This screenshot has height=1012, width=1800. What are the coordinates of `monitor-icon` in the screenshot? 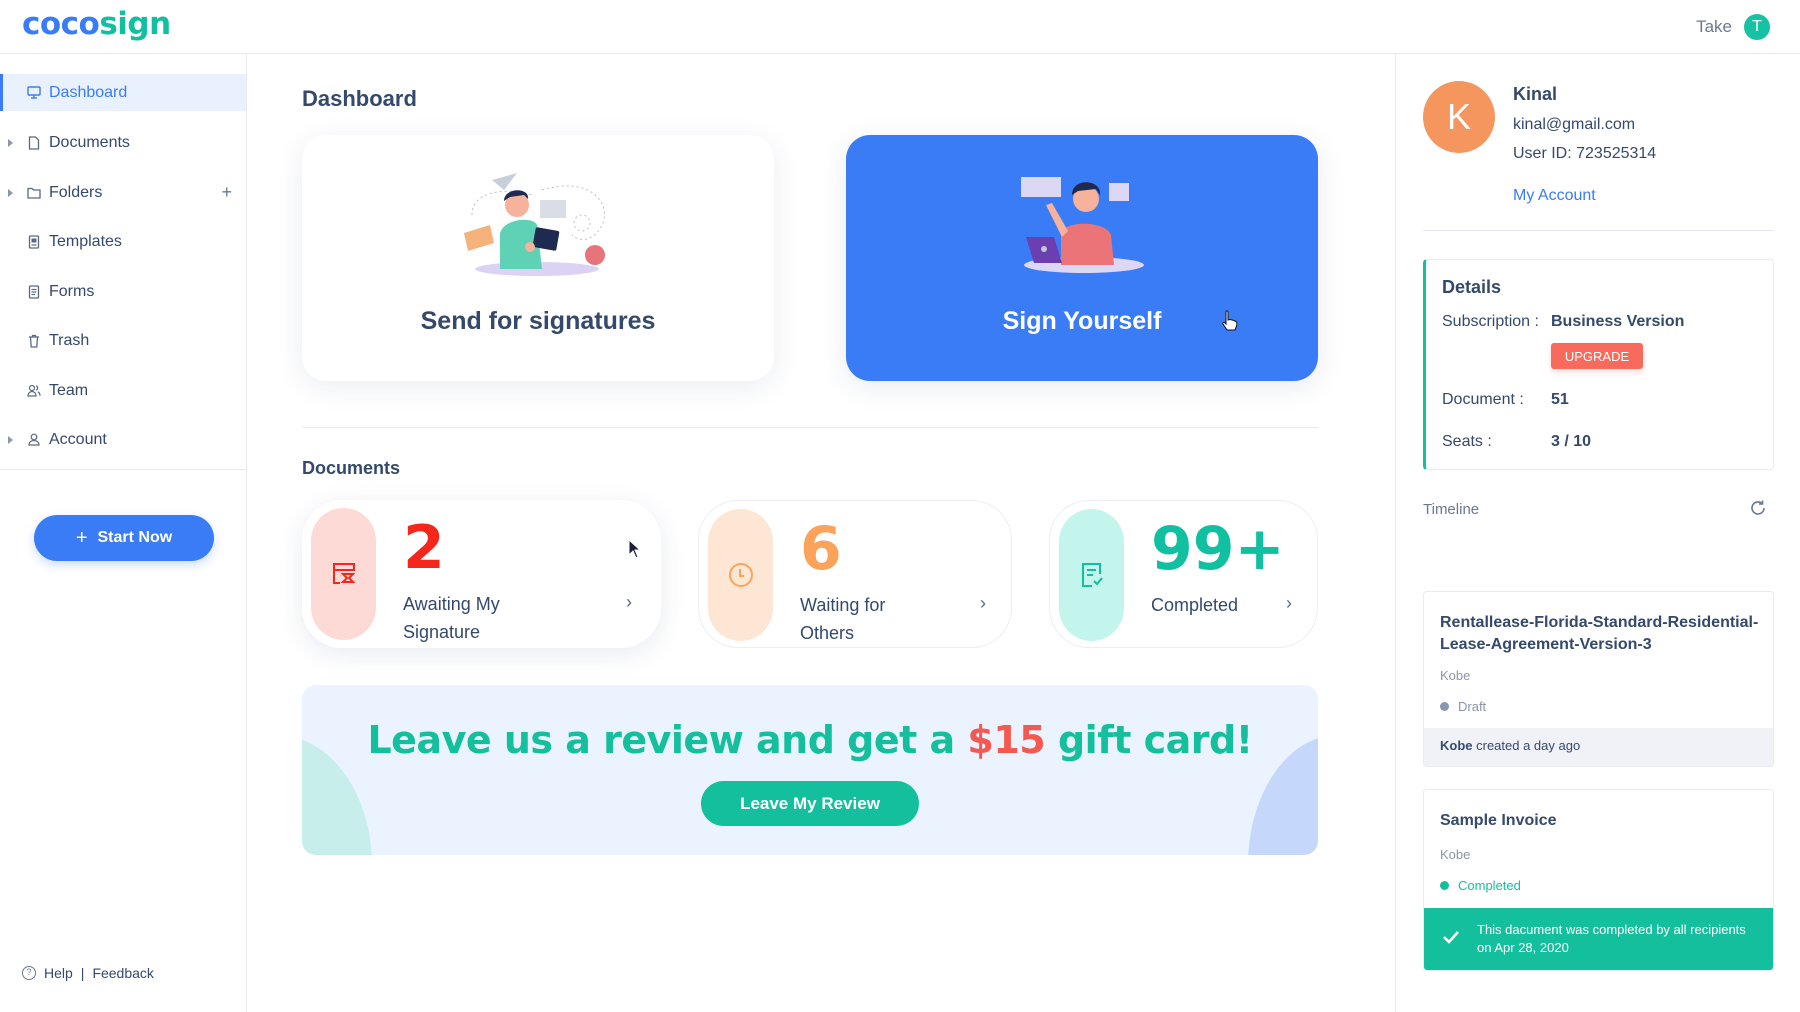 It's located at (34, 93).